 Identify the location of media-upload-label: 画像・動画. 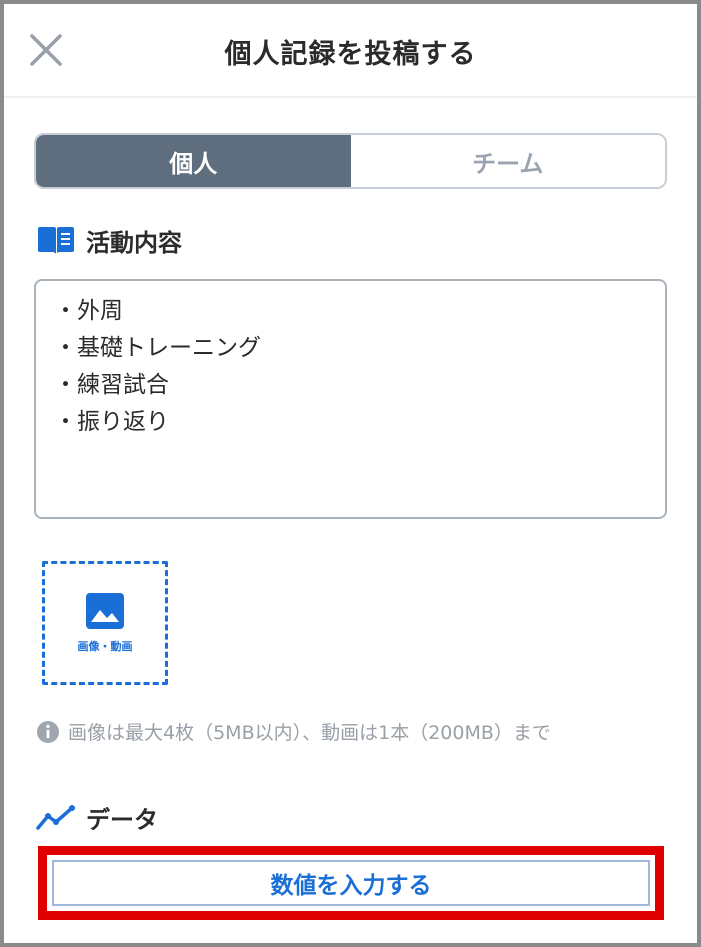
(105, 646).